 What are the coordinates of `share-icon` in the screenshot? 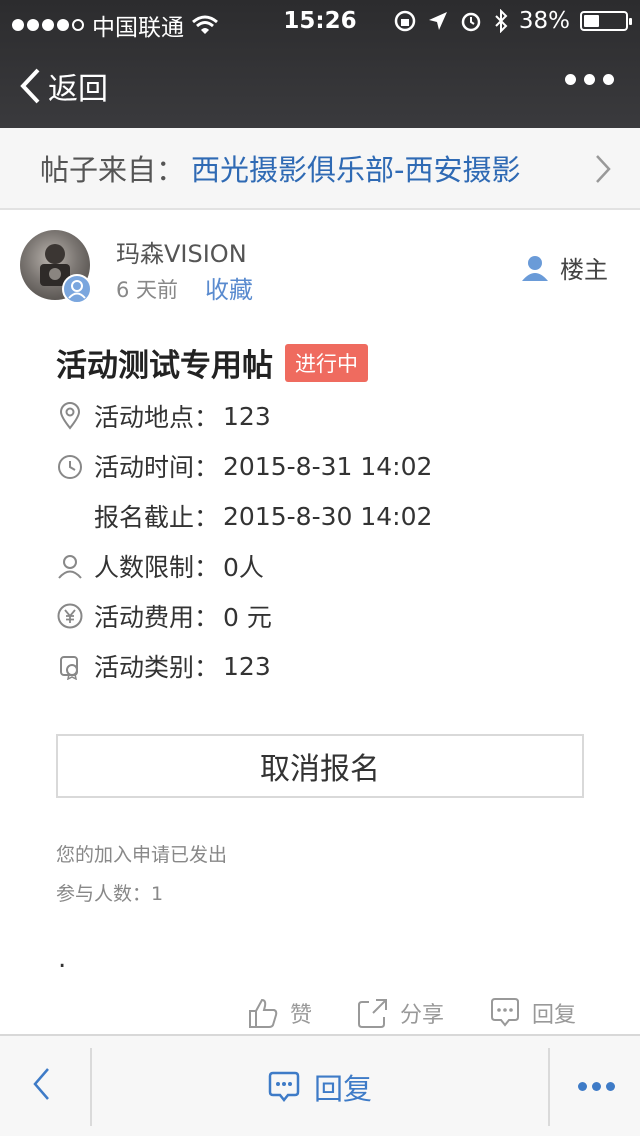 It's located at (372, 1013).